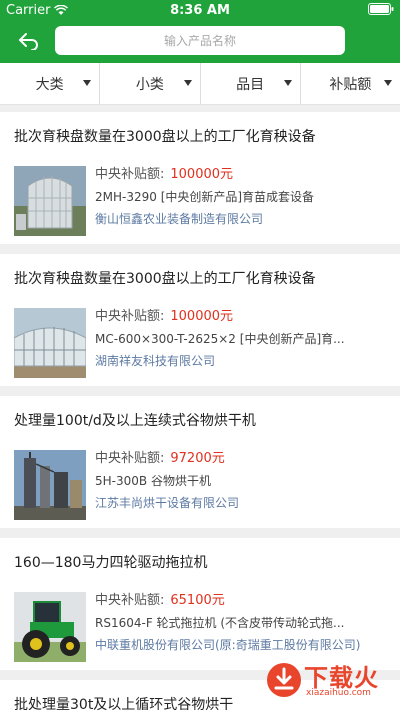  What do you see at coordinates (50, 343) in the screenshot?
I see `product-image-greenhouse-tunnel` at bounding box center [50, 343].